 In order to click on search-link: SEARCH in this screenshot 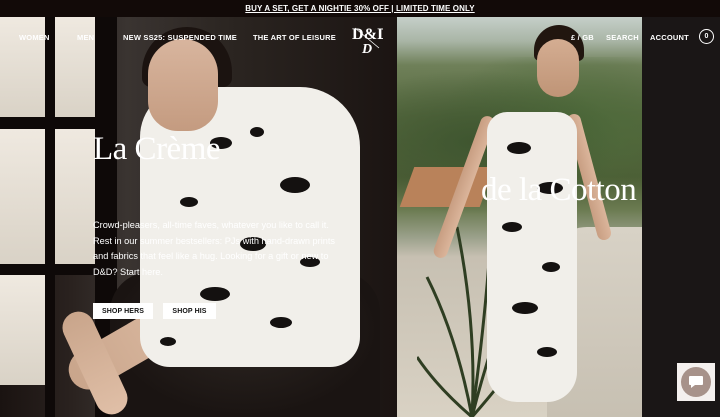, I will do `click(622, 37)`.